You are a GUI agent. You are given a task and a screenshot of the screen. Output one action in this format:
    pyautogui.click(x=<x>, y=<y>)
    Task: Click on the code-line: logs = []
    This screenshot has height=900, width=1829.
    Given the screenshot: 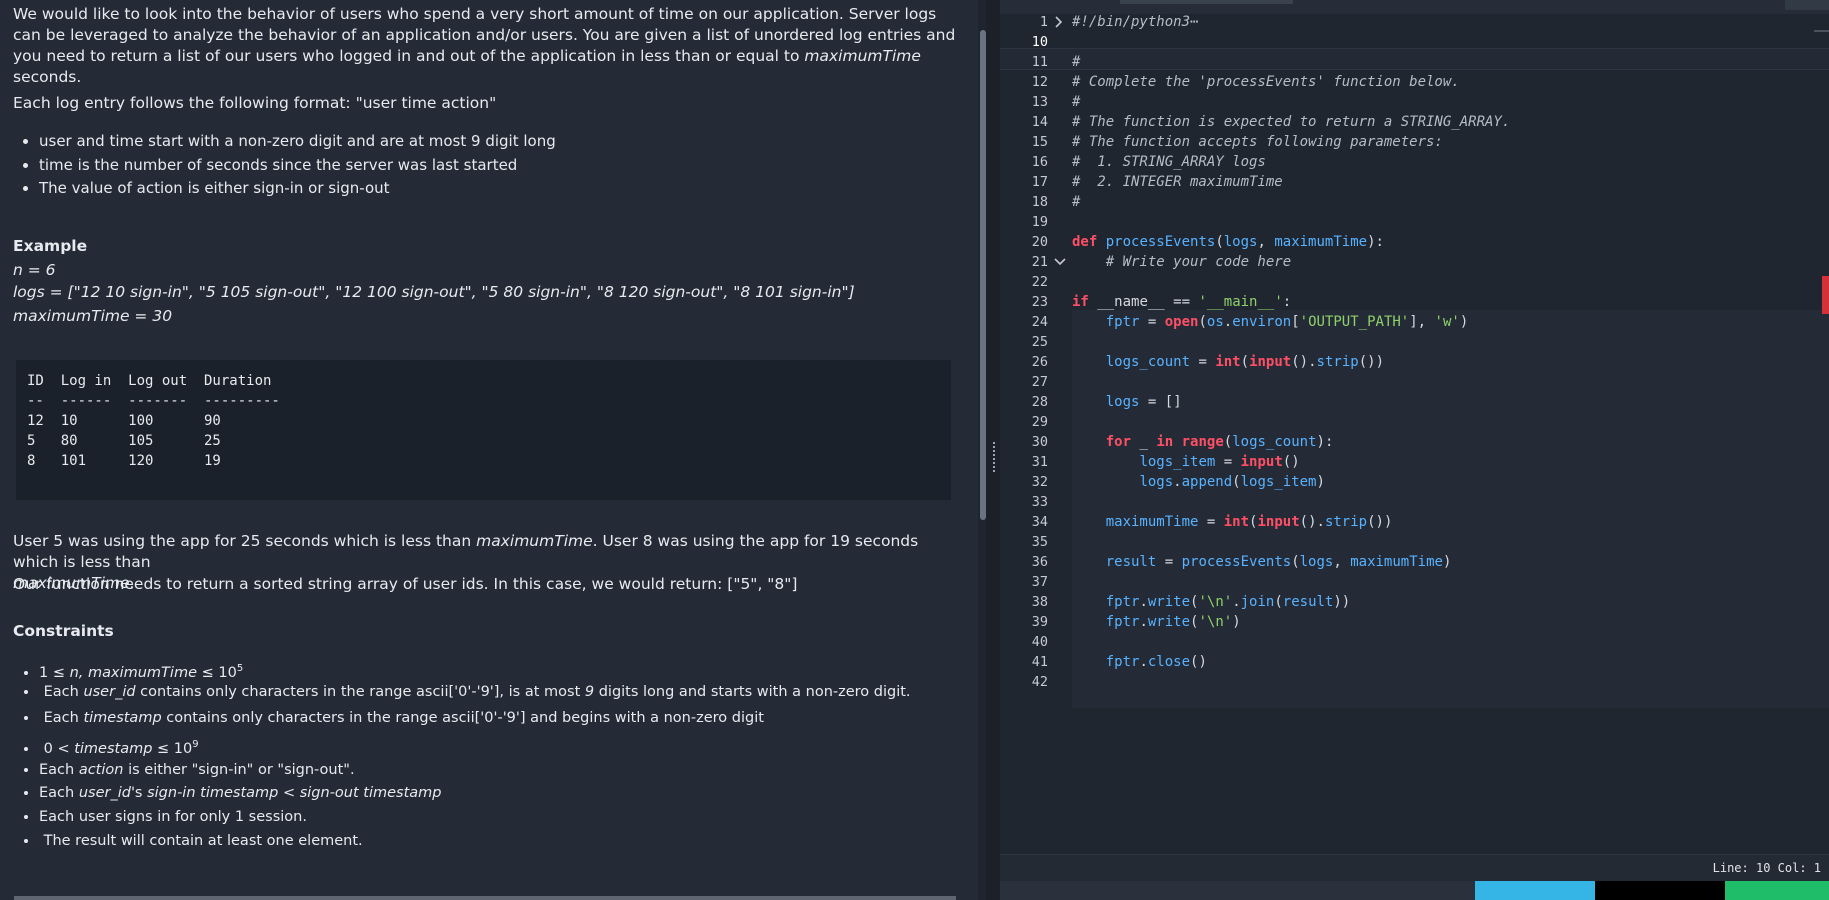 What is the action you would take?
    pyautogui.click(x=1127, y=402)
    